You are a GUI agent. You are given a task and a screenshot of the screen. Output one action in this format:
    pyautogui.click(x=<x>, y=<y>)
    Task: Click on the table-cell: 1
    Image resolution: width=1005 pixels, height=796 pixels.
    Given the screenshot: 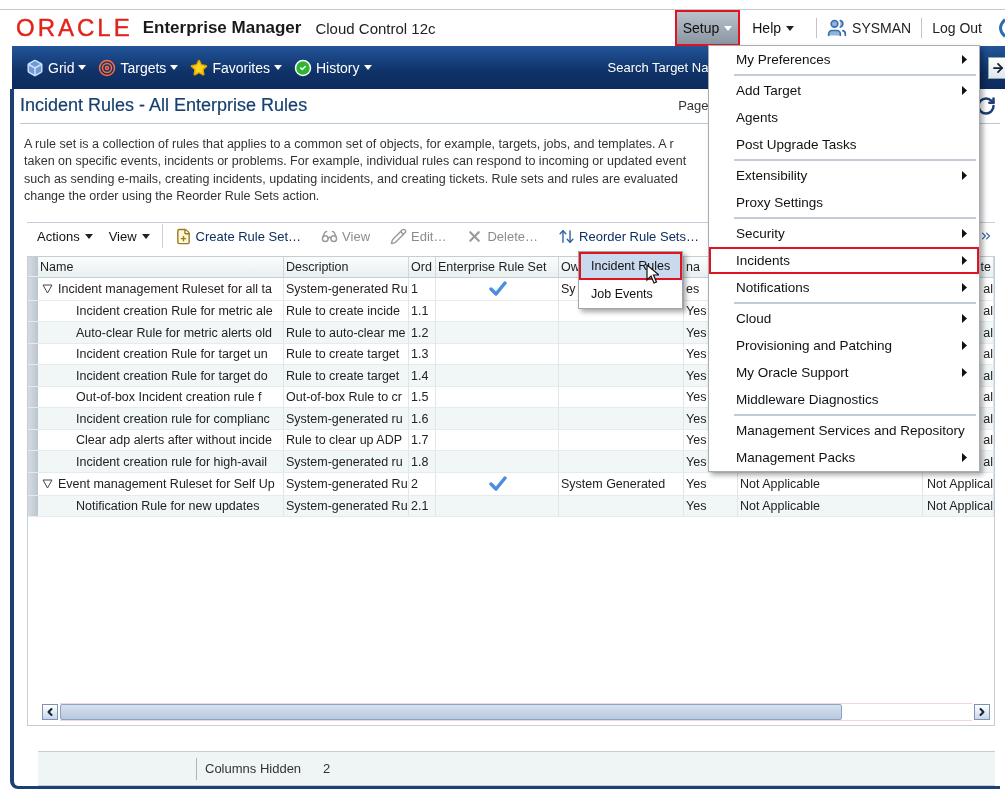 What is the action you would take?
    pyautogui.click(x=422, y=289)
    